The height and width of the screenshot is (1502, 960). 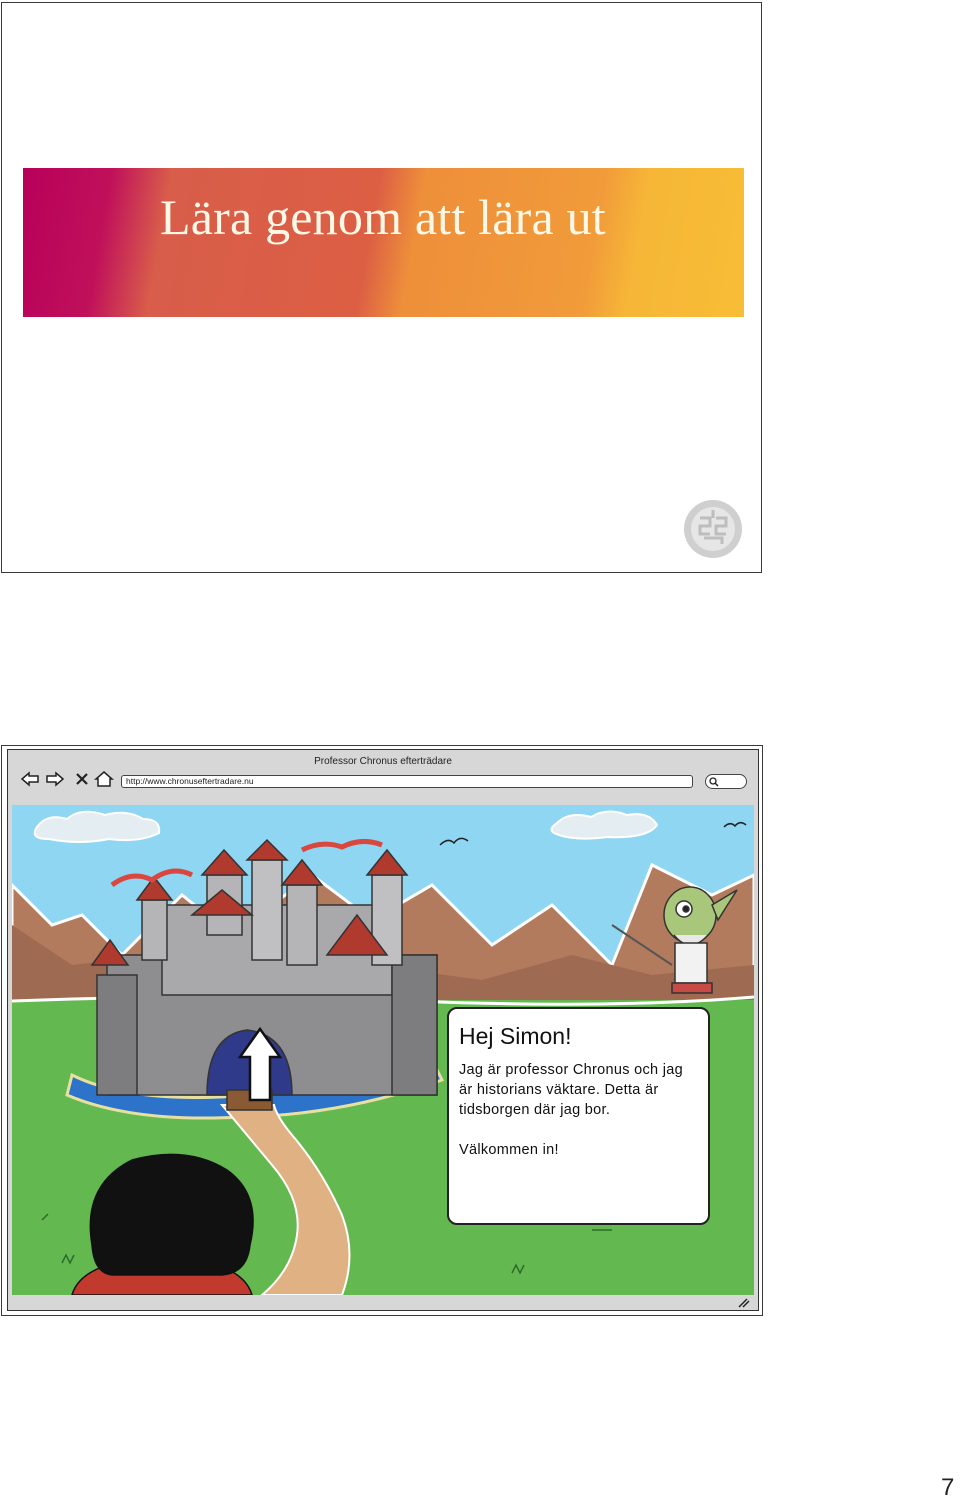 I want to click on forward-arrow-icon, so click(x=55, y=779).